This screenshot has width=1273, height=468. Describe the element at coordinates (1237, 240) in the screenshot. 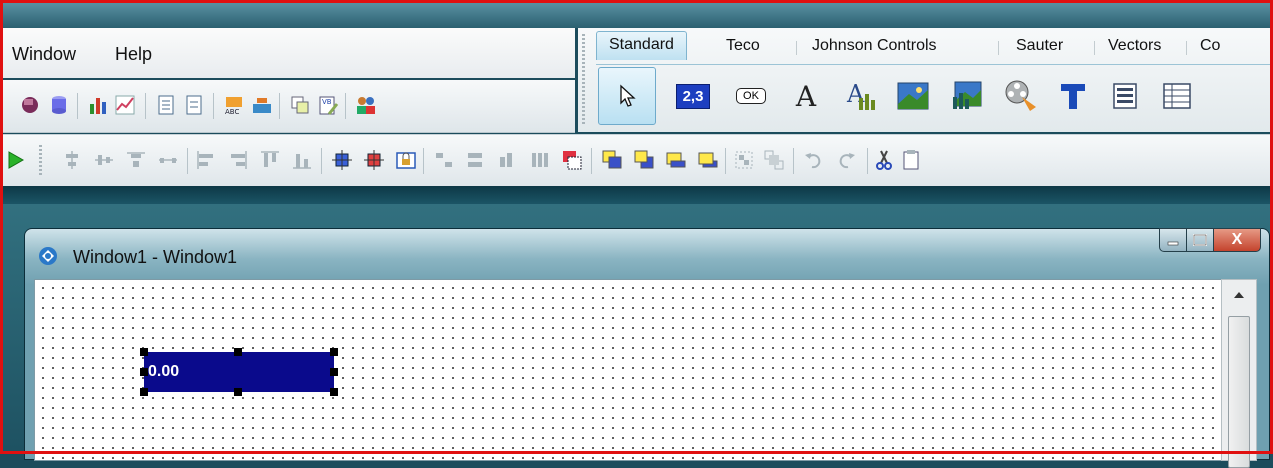

I see `close-button: X` at that location.